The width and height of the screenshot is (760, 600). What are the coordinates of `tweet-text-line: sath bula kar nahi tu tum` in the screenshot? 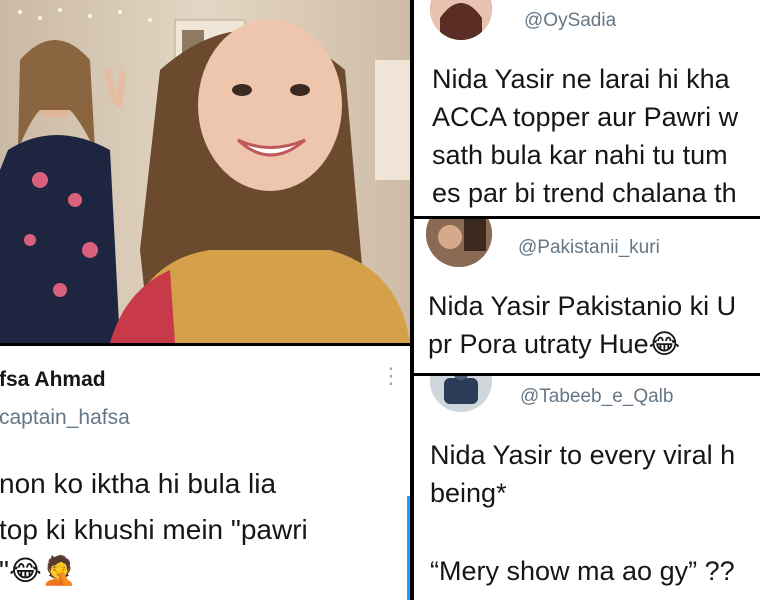 It's located at (580, 155).